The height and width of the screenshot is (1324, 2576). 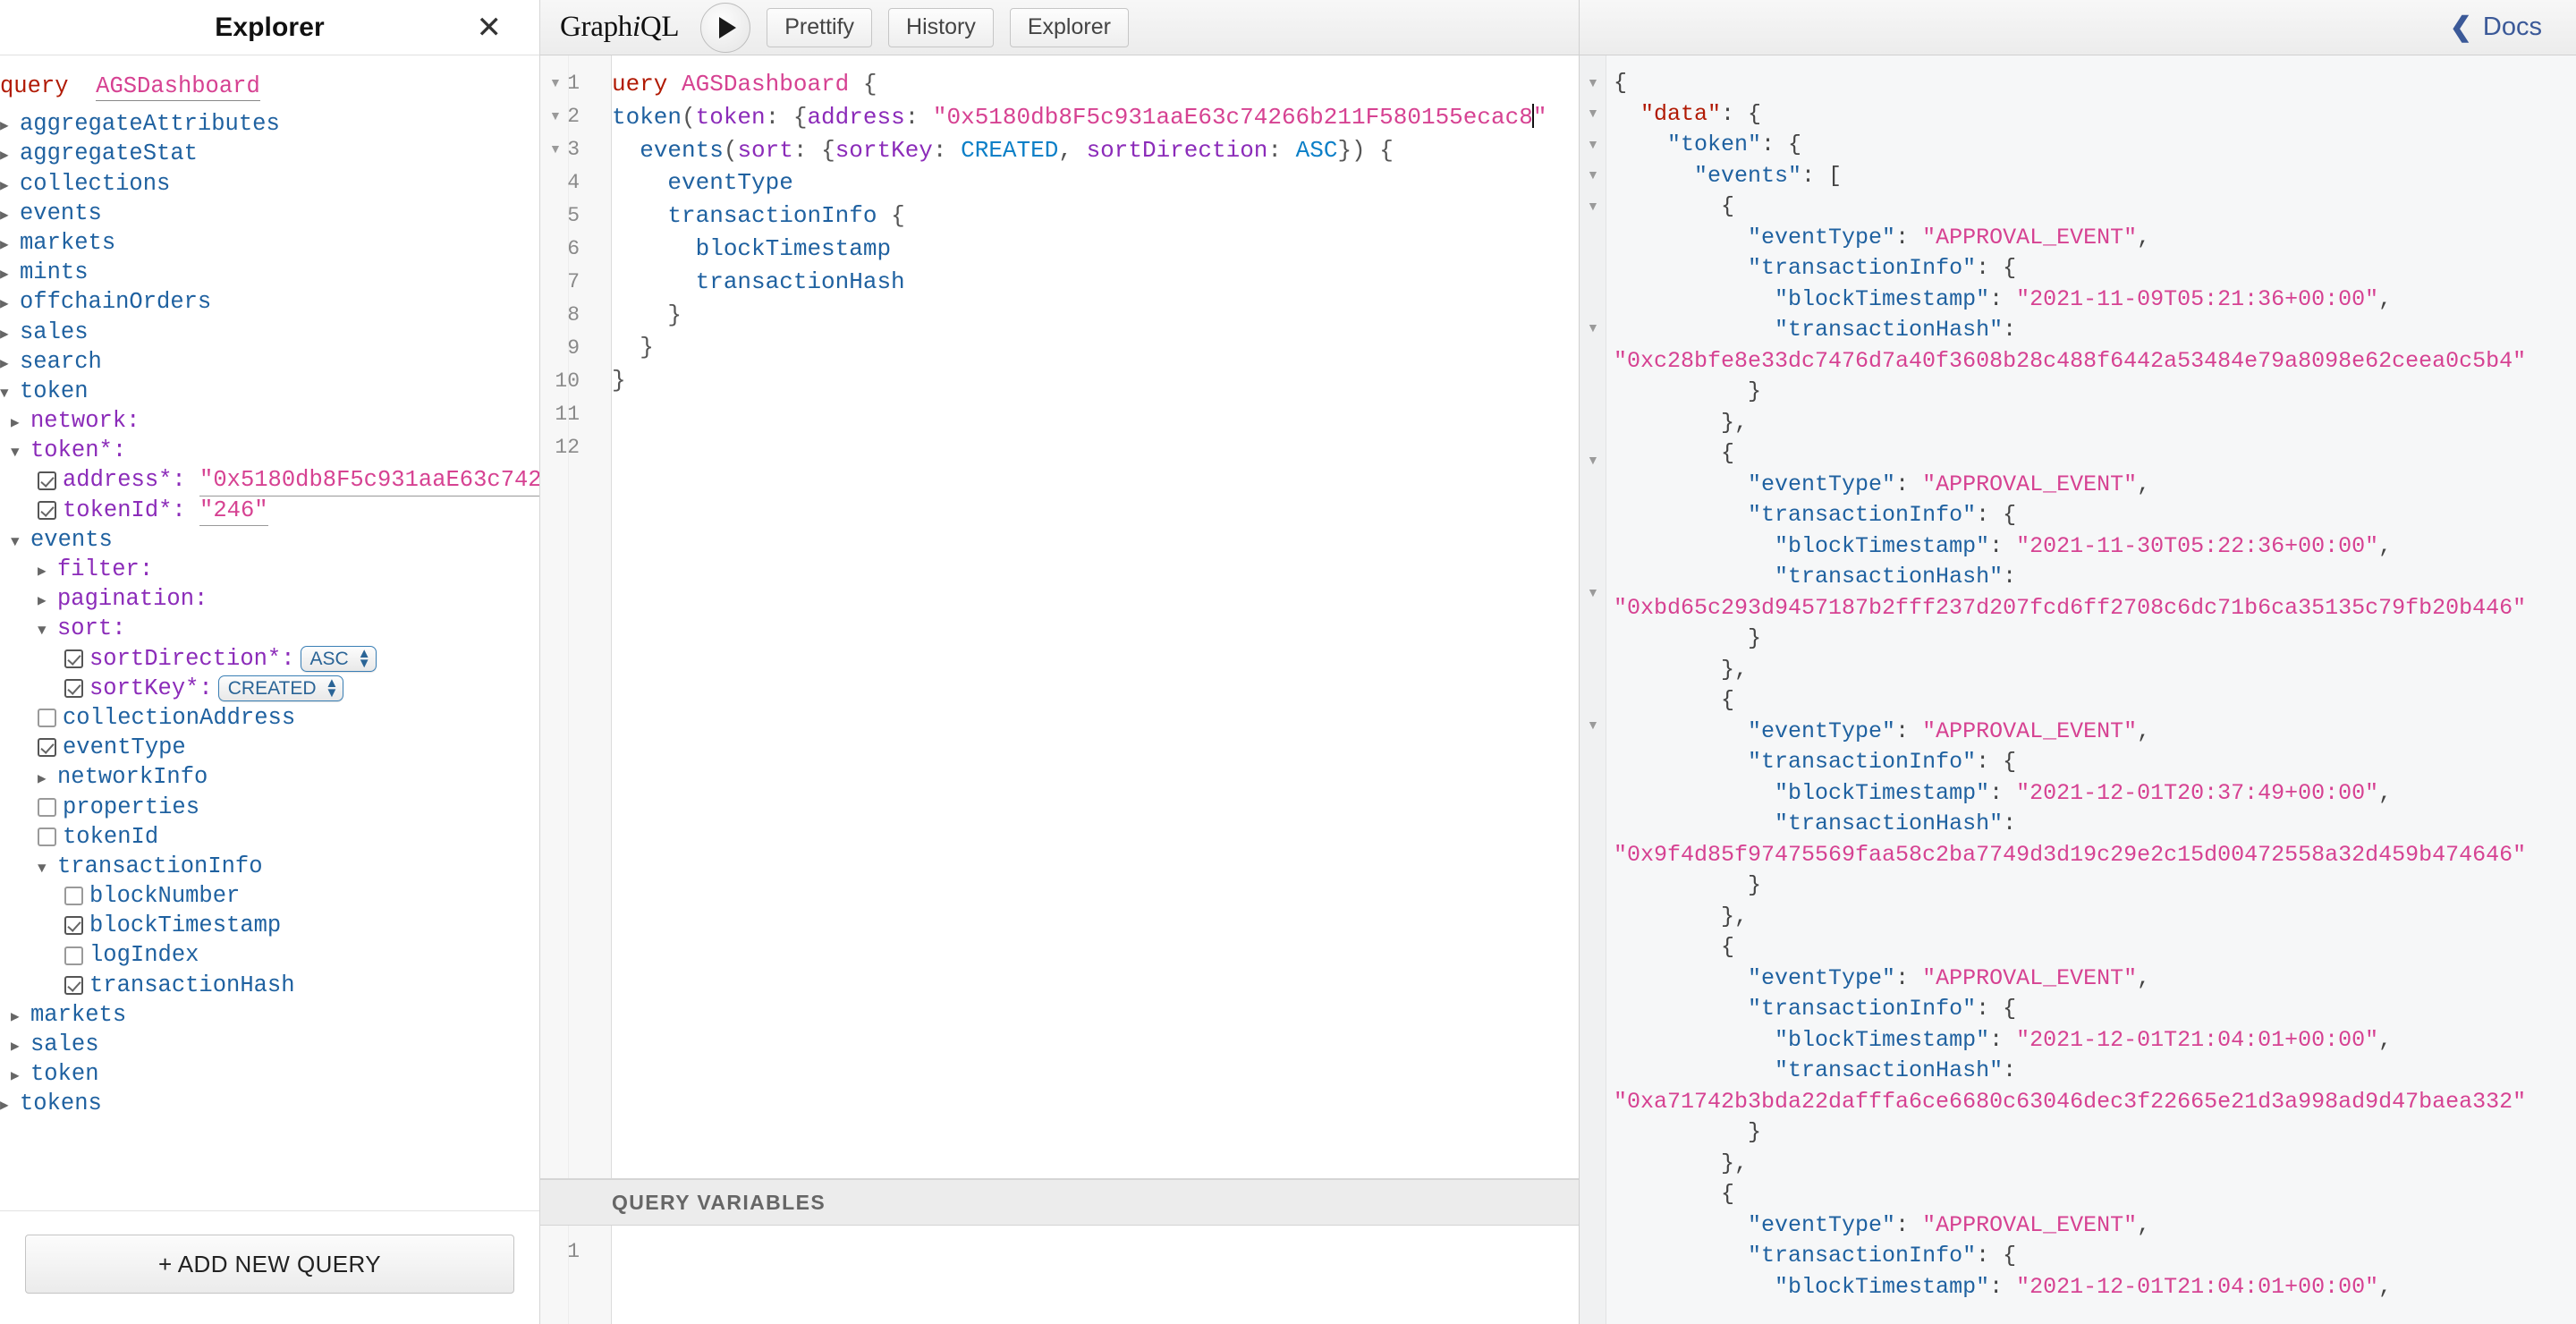 What do you see at coordinates (269, 1044) in the screenshot?
I see `tree-row-sales: ▶ sales` at bounding box center [269, 1044].